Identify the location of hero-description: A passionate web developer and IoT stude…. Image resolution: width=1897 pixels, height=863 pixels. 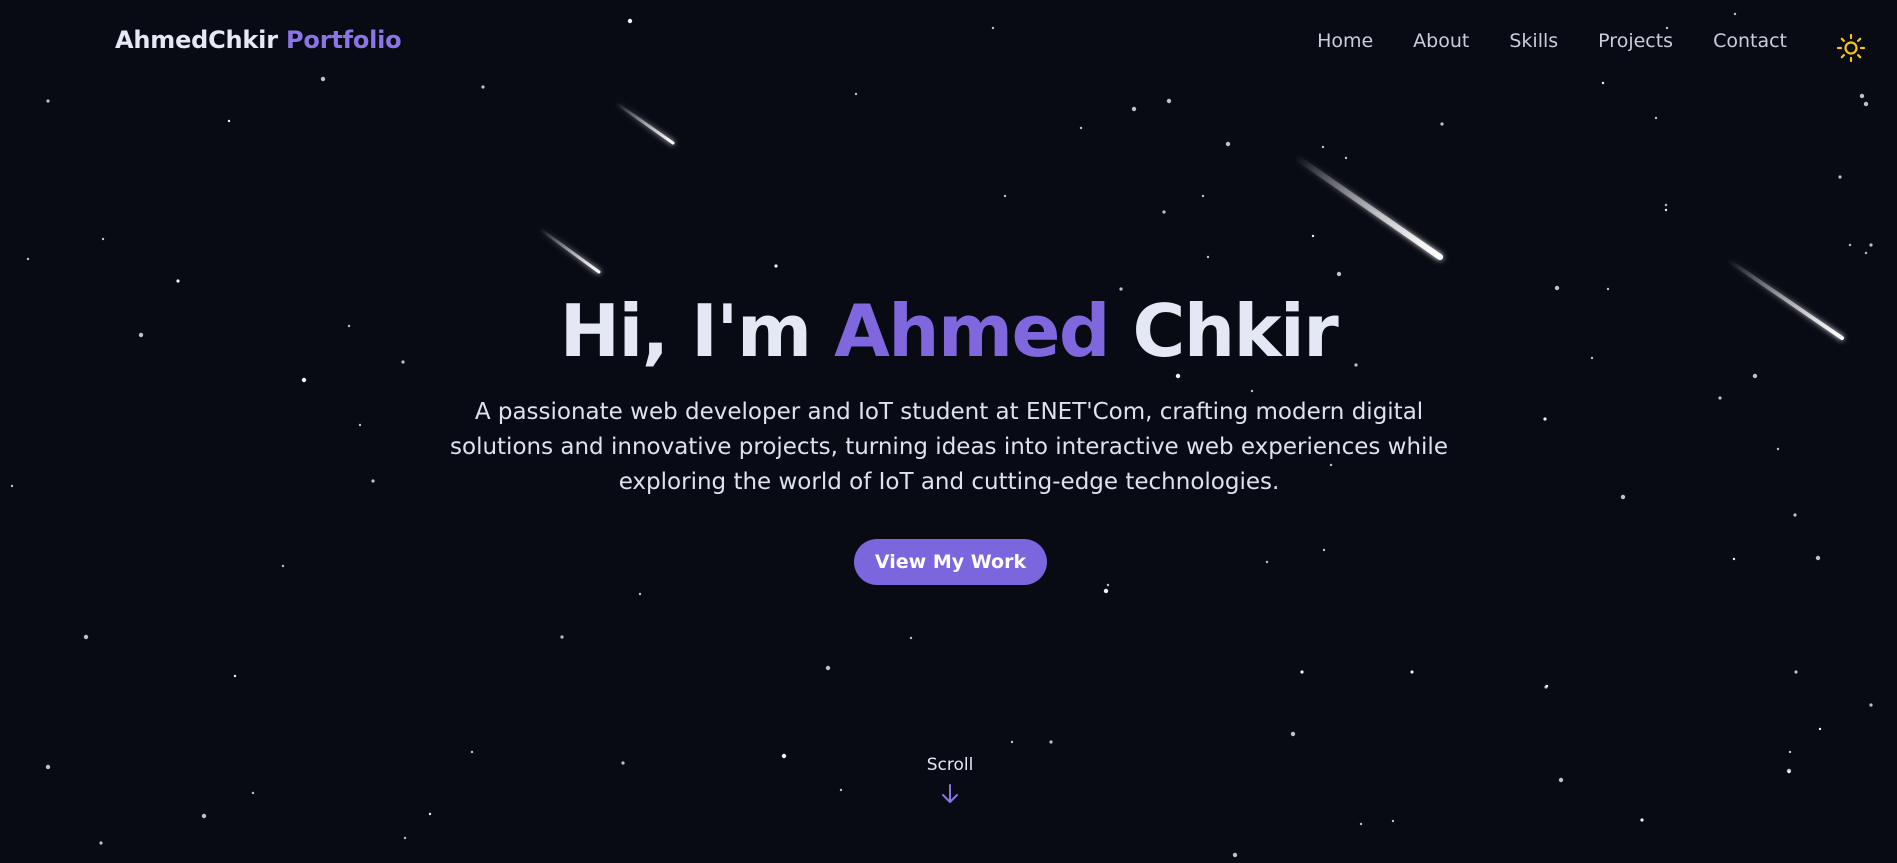
(949, 447).